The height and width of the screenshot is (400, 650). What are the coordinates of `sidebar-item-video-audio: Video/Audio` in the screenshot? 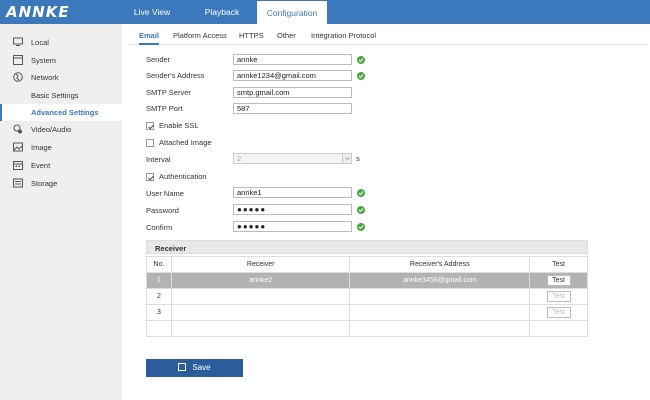 It's located at (61, 129).